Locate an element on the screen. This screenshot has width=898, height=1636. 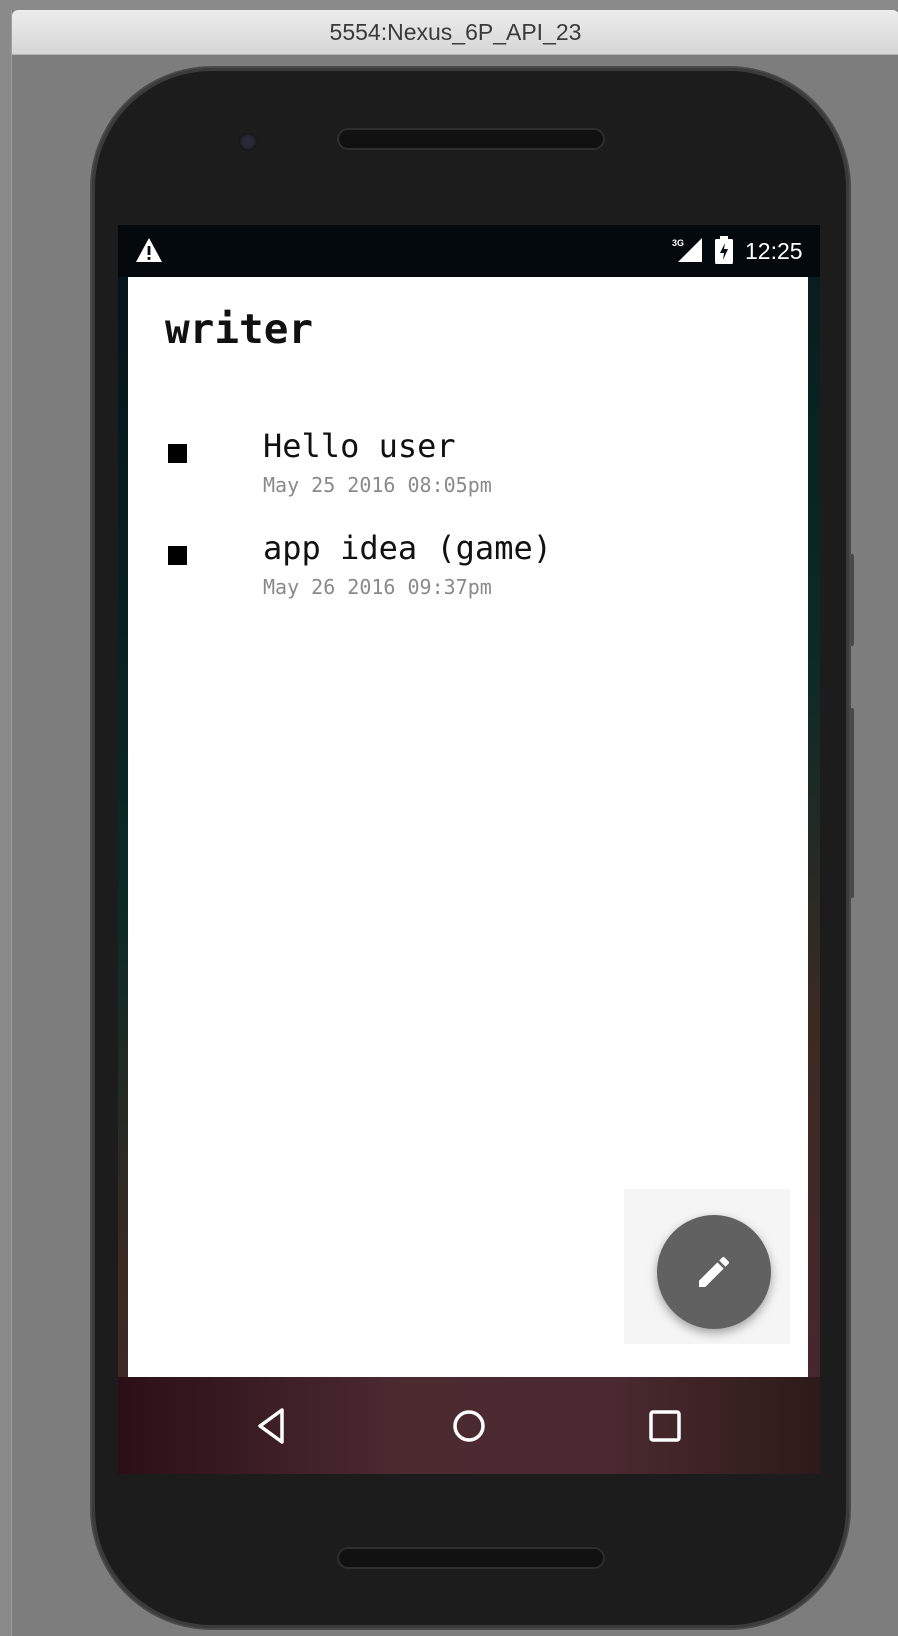
home-icon is located at coordinates (469, 1426).